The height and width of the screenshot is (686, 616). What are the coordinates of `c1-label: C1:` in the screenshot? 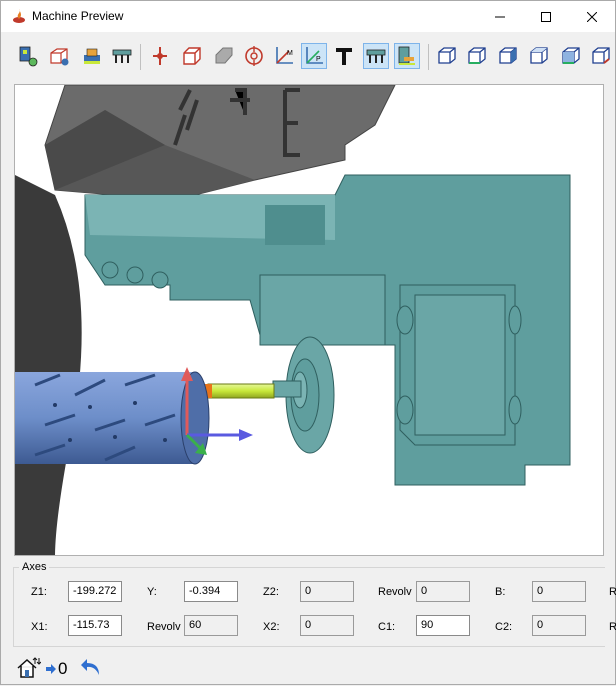 It's located at (387, 627).